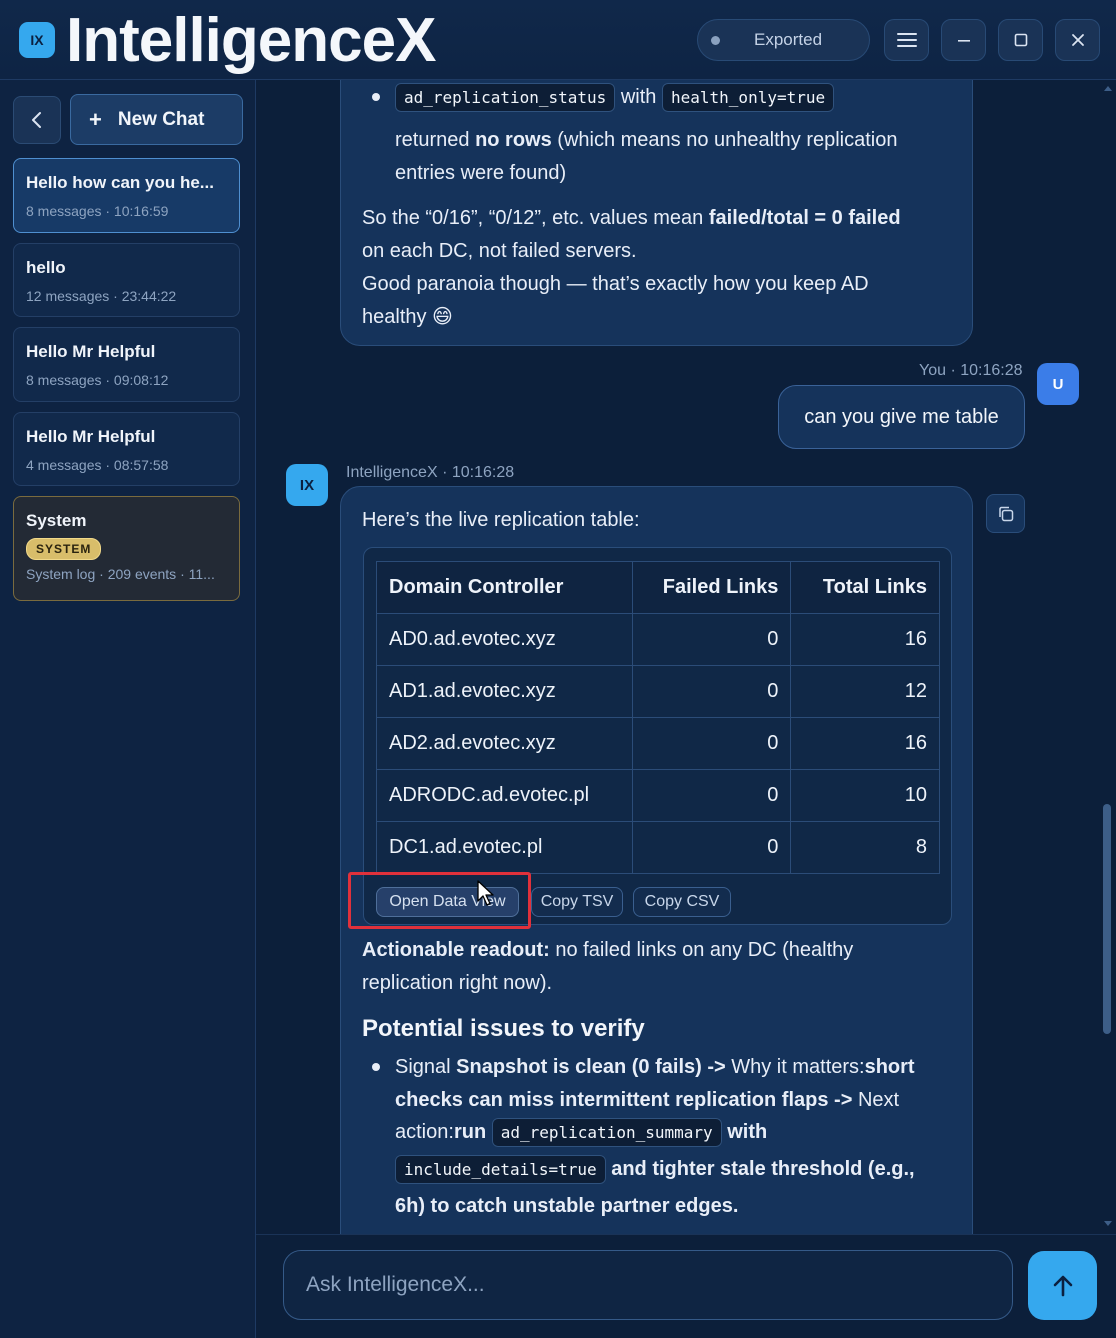 The width and height of the screenshot is (1116, 1338). Describe the element at coordinates (1058, 384) in the screenshot. I see `user-avatar: U` at that location.